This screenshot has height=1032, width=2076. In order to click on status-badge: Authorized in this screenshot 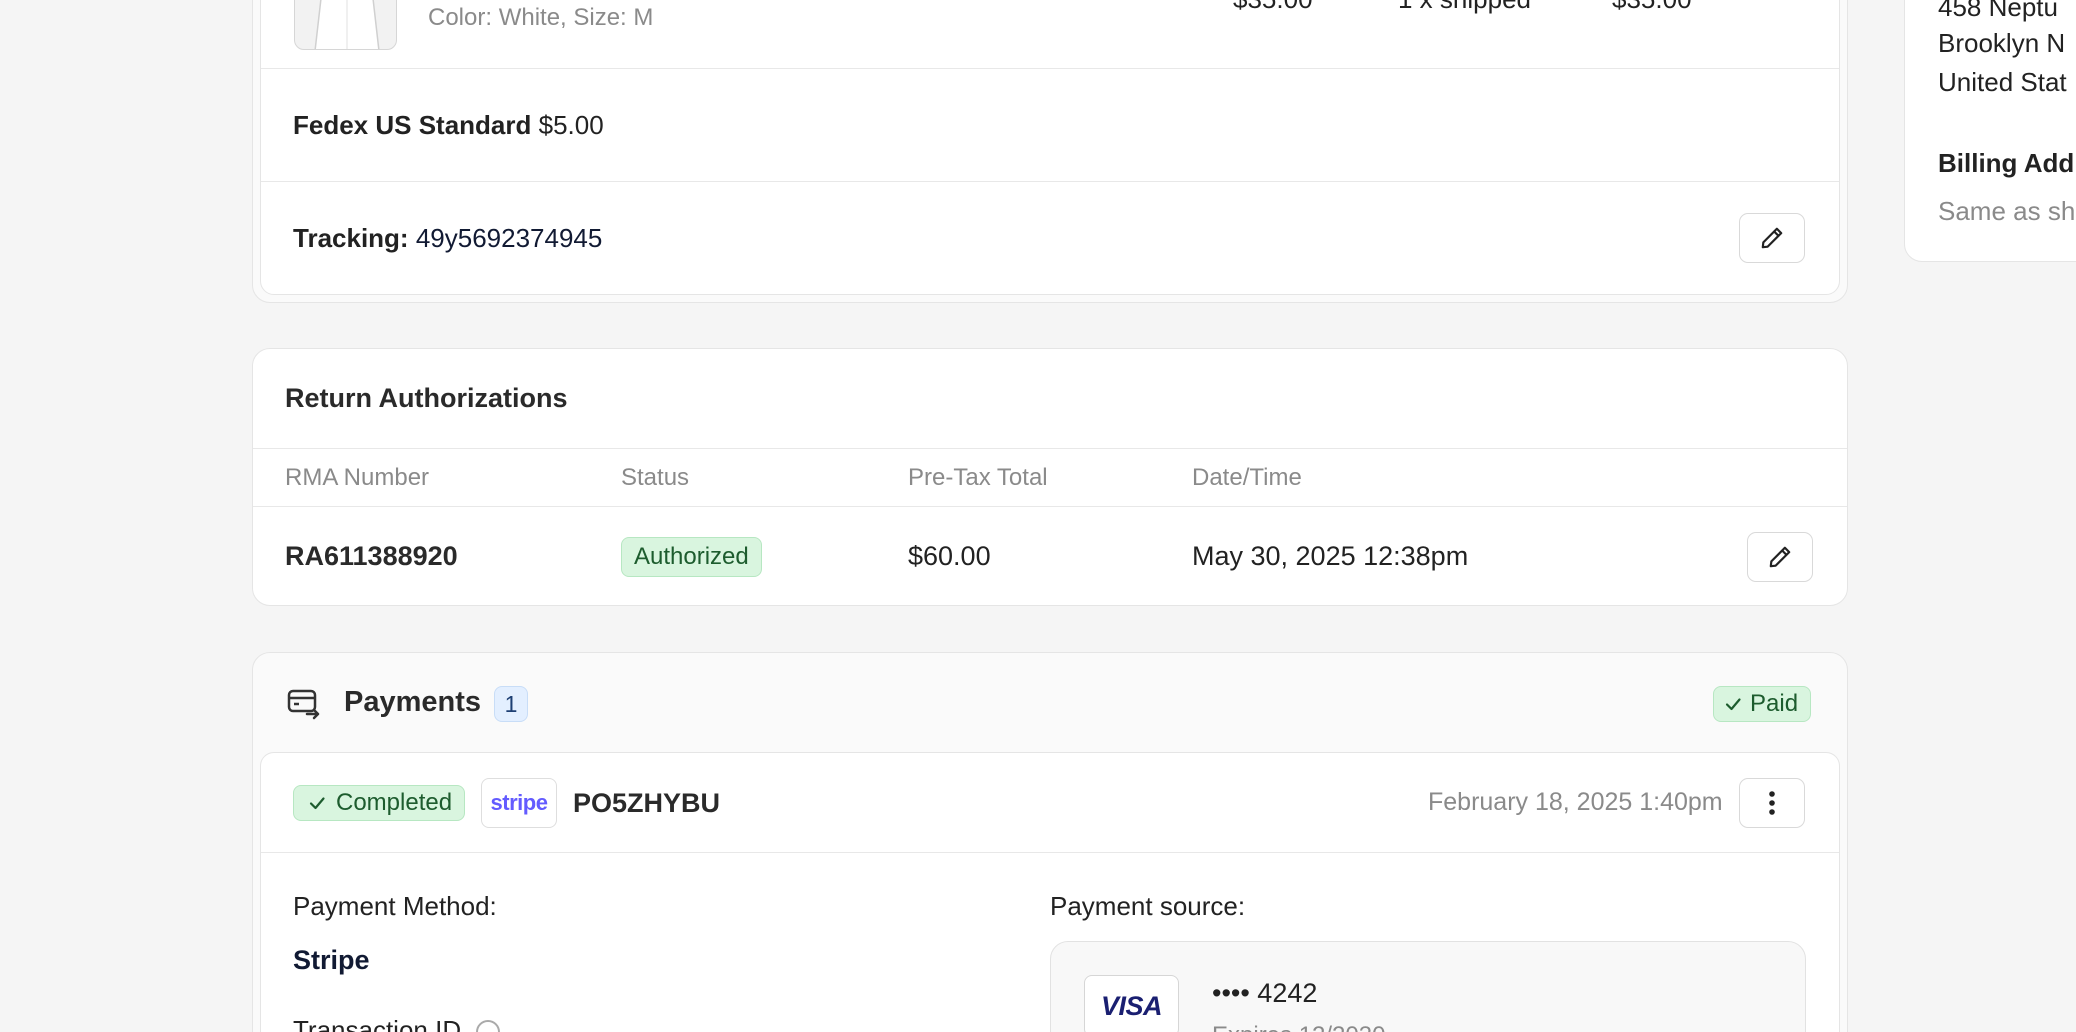, I will do `click(691, 557)`.